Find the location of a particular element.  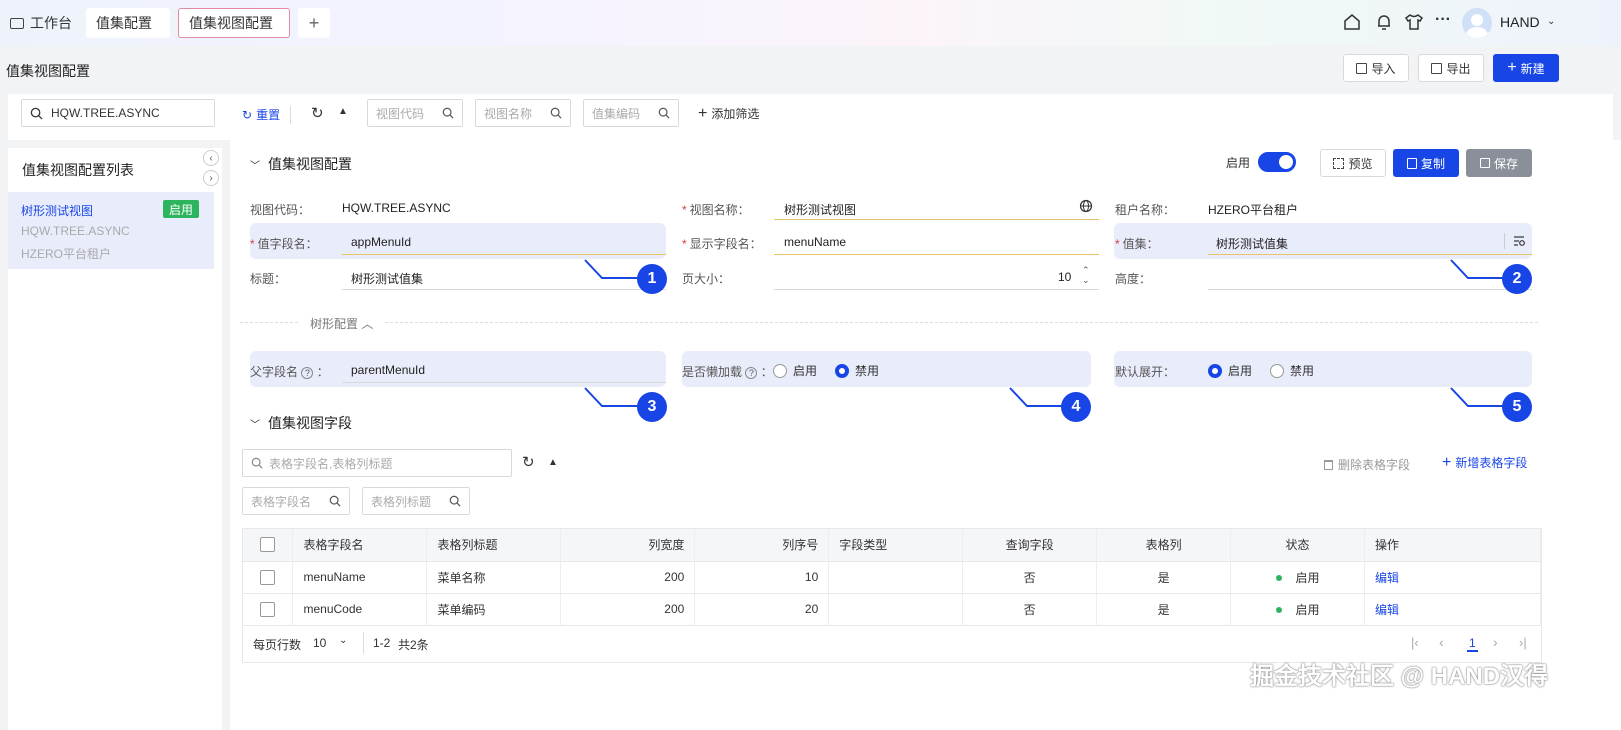

col-title-filter: 表格列标题 is located at coordinates (416, 501).